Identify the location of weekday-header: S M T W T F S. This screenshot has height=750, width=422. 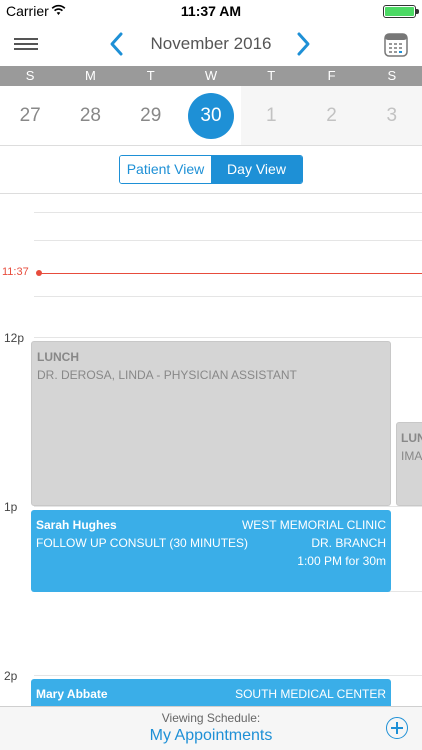
(211, 76).